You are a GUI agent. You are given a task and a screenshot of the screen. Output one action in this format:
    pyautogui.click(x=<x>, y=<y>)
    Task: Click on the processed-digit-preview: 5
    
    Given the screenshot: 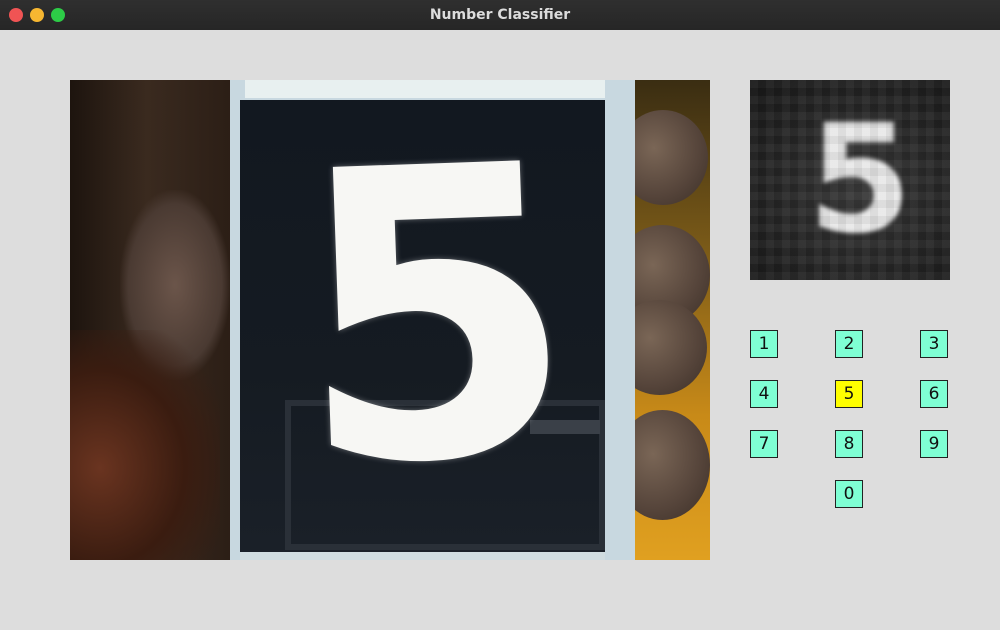 What is the action you would take?
    pyautogui.click(x=850, y=180)
    